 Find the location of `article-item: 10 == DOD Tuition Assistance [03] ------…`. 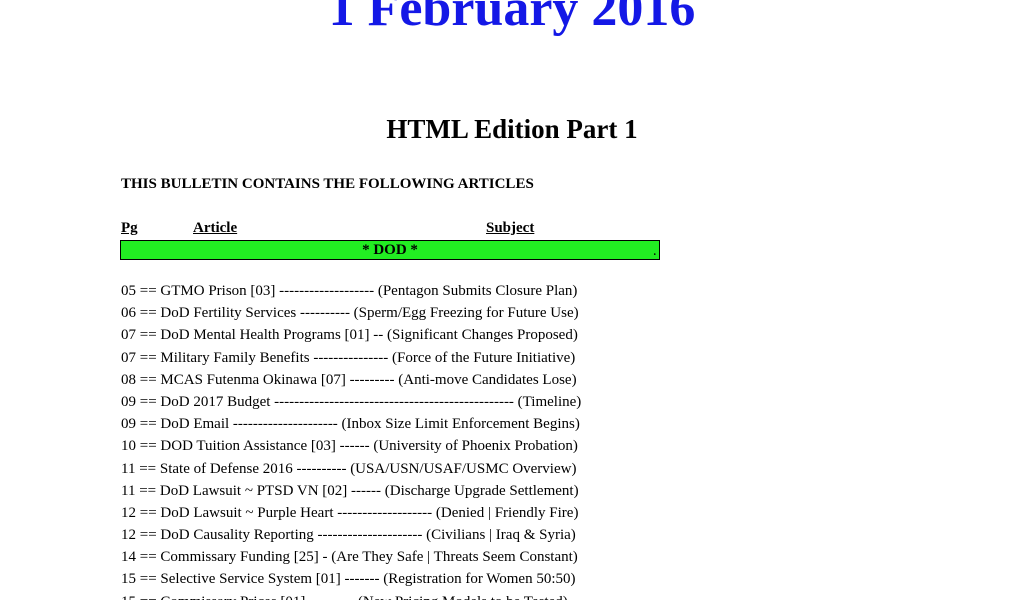

article-item: 10 == DOD Tuition Assistance [03] ------… is located at coordinates (349, 446).